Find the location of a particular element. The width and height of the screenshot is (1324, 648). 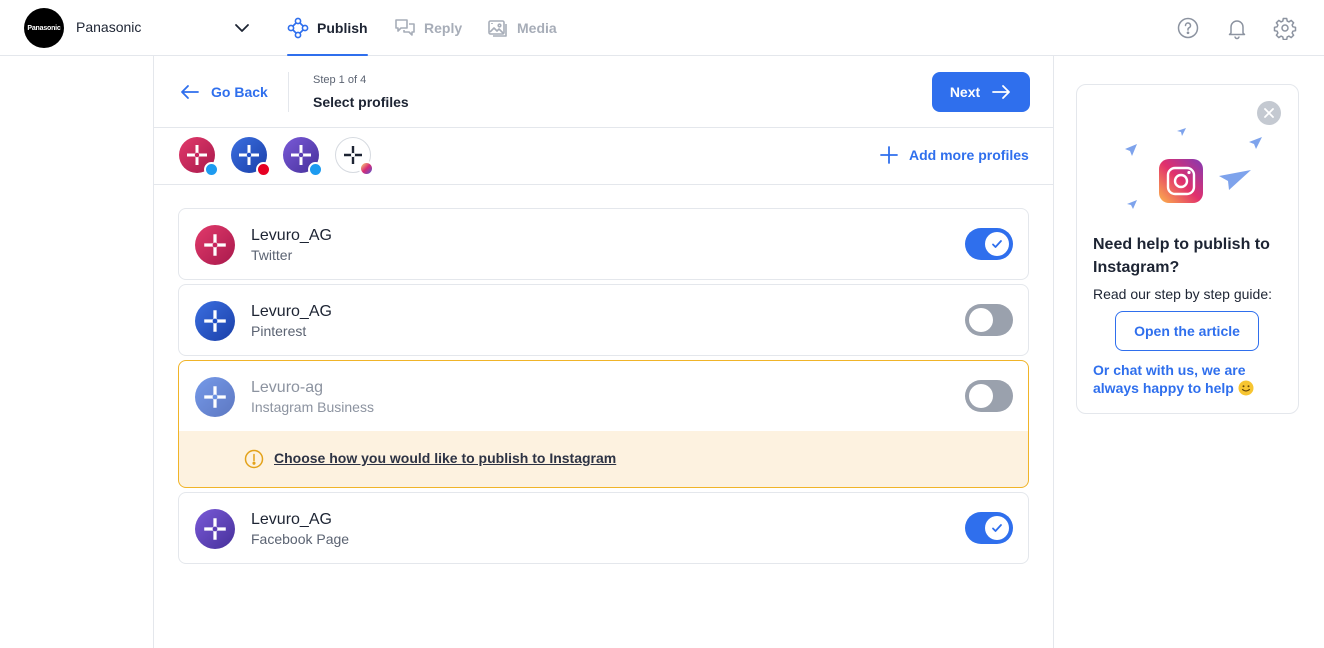

reply-icon is located at coordinates (405, 27).